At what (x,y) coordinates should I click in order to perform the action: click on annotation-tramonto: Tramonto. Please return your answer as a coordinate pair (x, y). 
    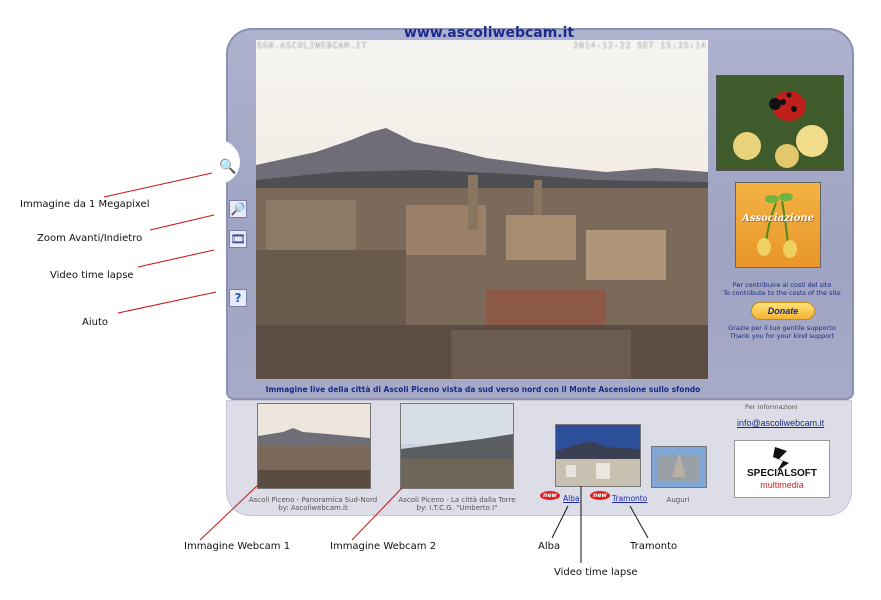
    Looking at the image, I should click on (654, 546).